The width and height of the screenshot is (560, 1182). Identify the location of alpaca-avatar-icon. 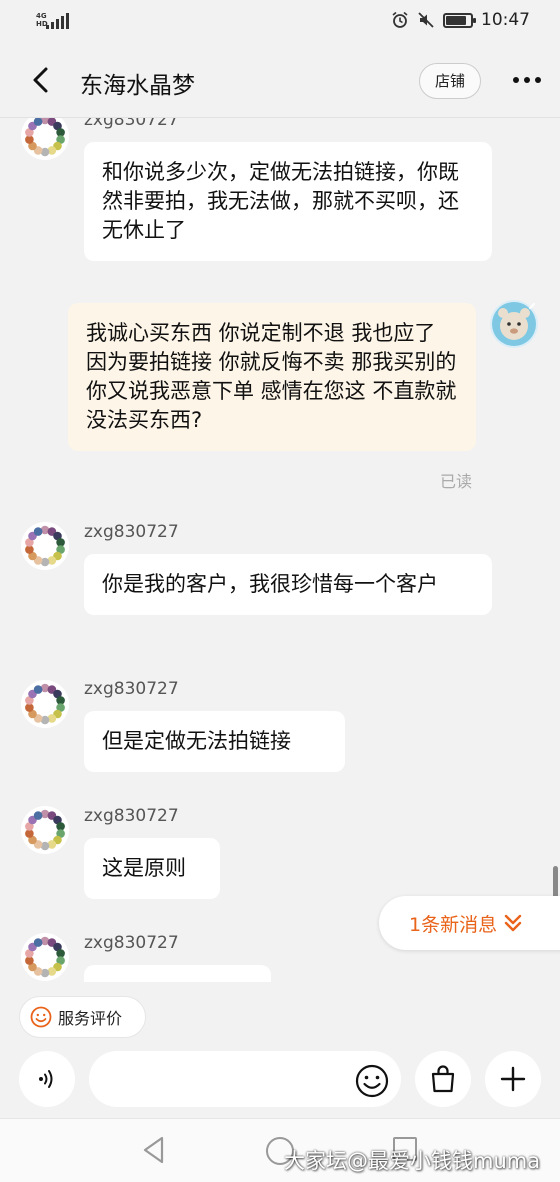
(514, 324).